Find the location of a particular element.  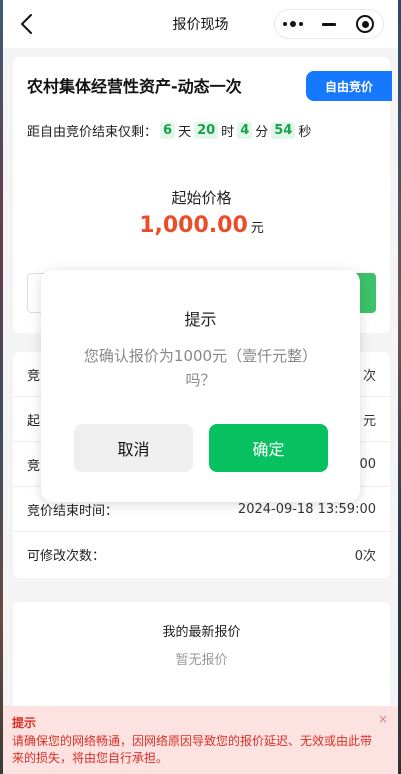

dialog-title: 提示 is located at coordinates (200, 319).